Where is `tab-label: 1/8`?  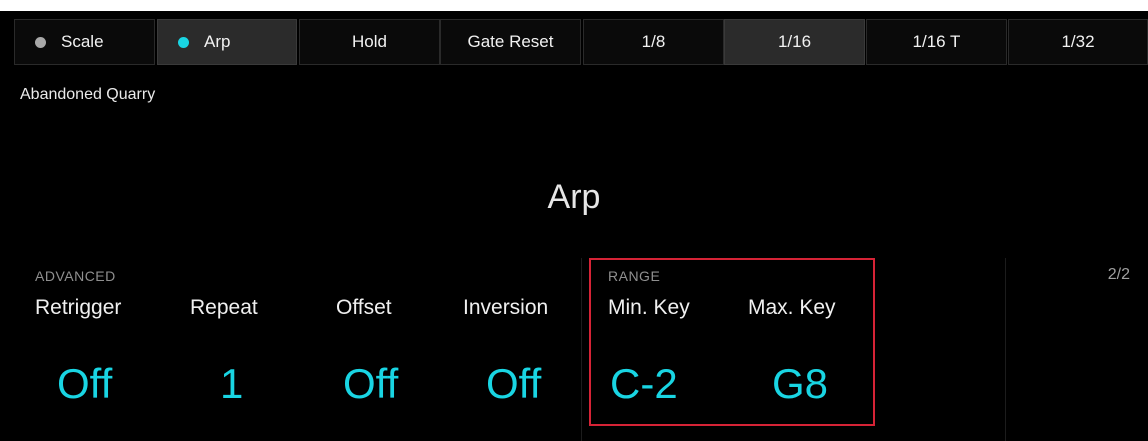 tab-label: 1/8 is located at coordinates (653, 41).